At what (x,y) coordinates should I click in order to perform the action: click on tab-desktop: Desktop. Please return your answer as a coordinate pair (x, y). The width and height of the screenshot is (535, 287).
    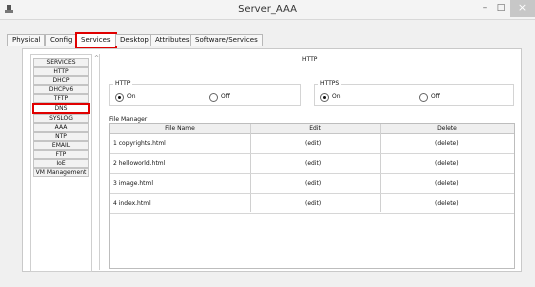
    Looking at the image, I should click on (134, 40).